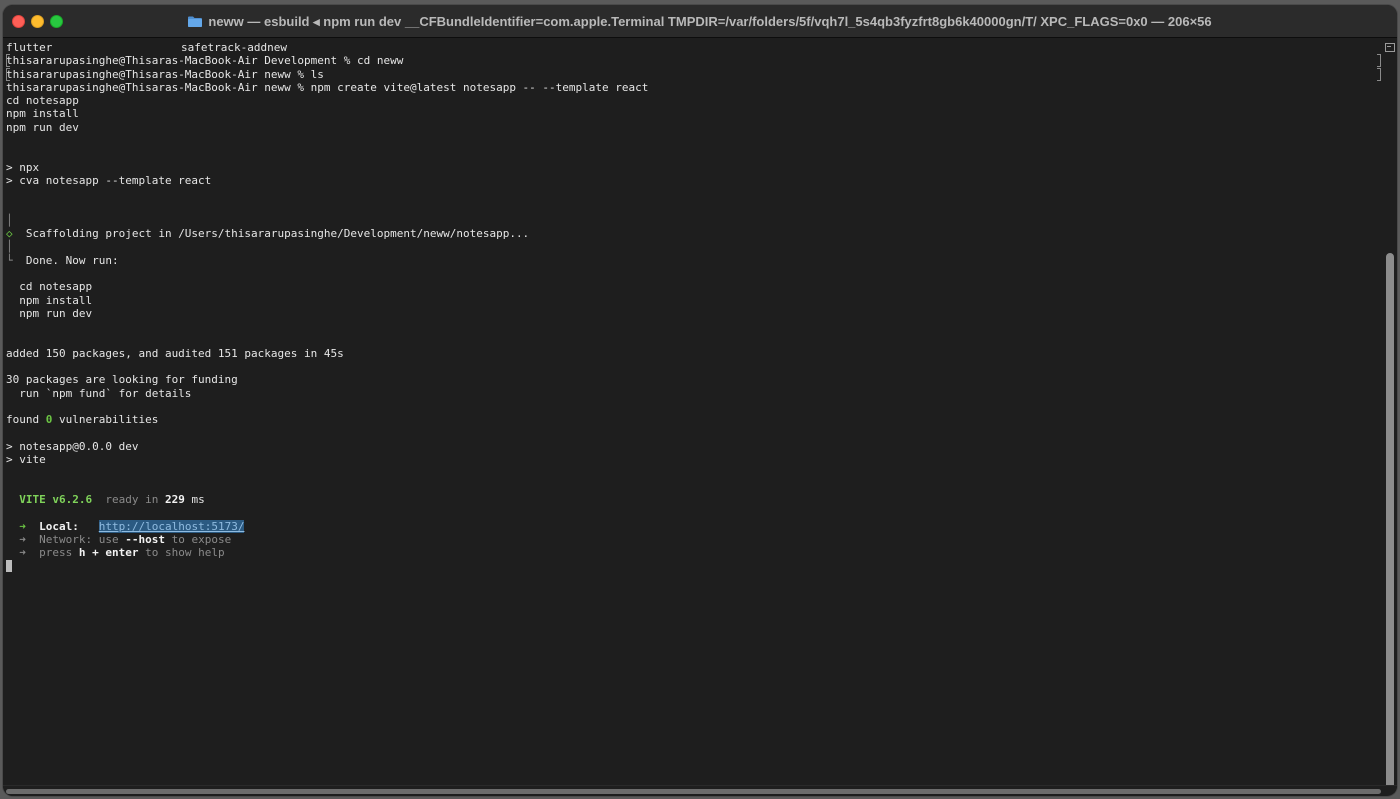 The height and width of the screenshot is (799, 1400). What do you see at coordinates (234, 47) in the screenshot?
I see `ls-item-safetrack: safetrack-addnew` at bounding box center [234, 47].